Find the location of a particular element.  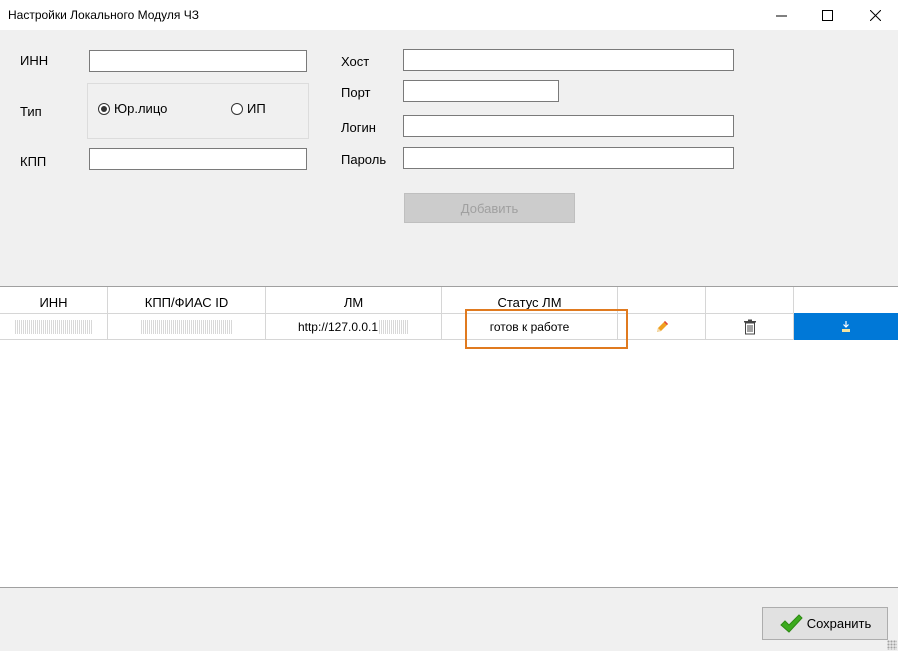

window-title: Настройки Локального Модуля ЧЗ is located at coordinates (103, 15).